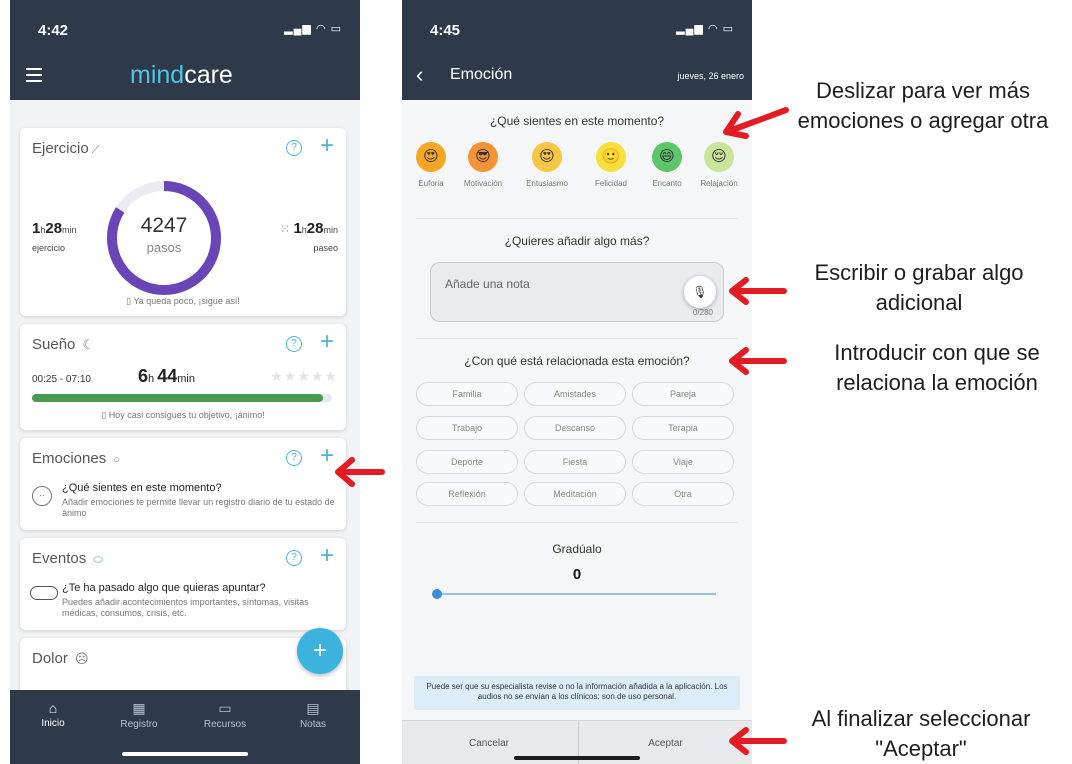 The height and width of the screenshot is (764, 1072). What do you see at coordinates (702, 312) in the screenshot?
I see `note-char-count: 0/280` at bounding box center [702, 312].